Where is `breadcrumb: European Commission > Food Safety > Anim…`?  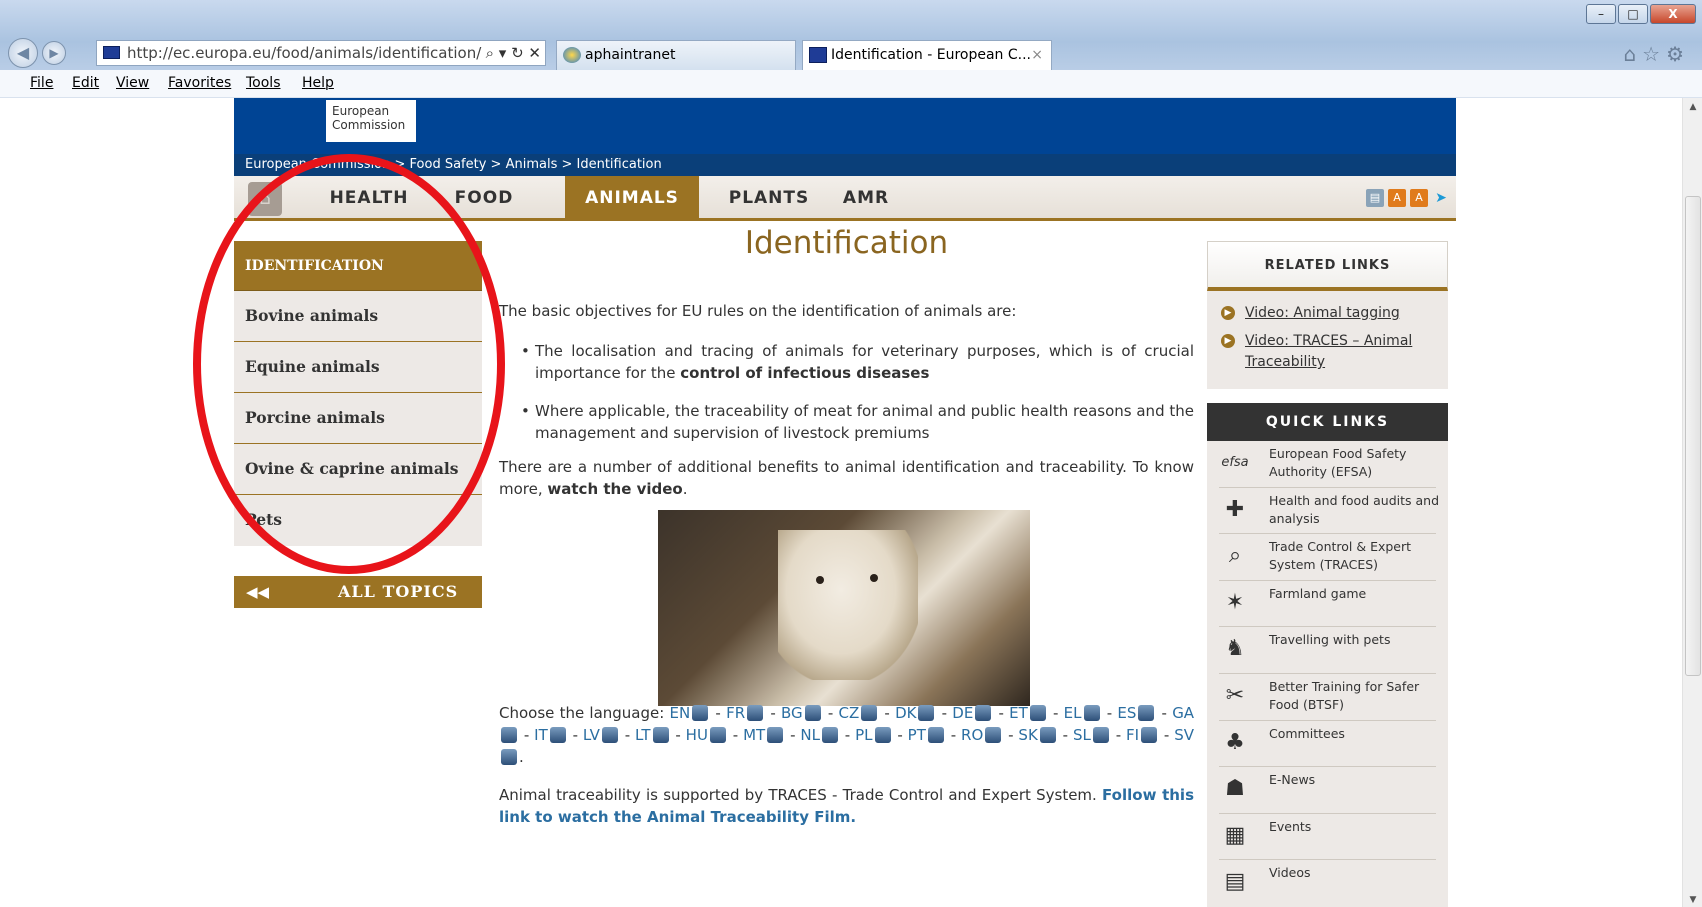 breadcrumb: European Commission > Food Safety > Anim… is located at coordinates (845, 165).